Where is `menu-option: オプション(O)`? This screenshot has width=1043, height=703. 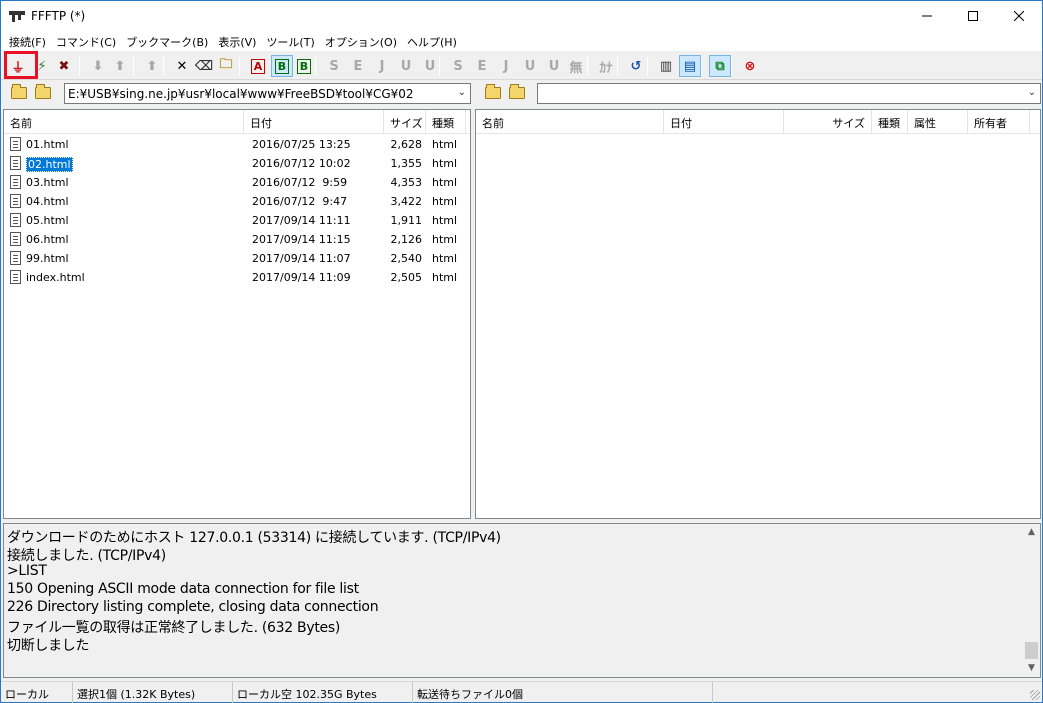 menu-option: オプション(O) is located at coordinates (362, 41).